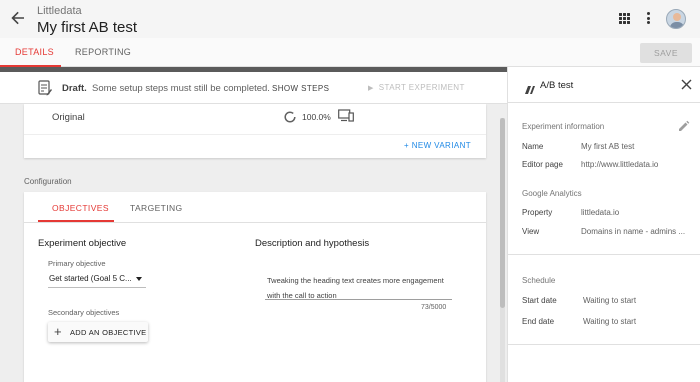  What do you see at coordinates (552, 193) in the screenshot?
I see `google-analytics-heading: Google Analytics` at bounding box center [552, 193].